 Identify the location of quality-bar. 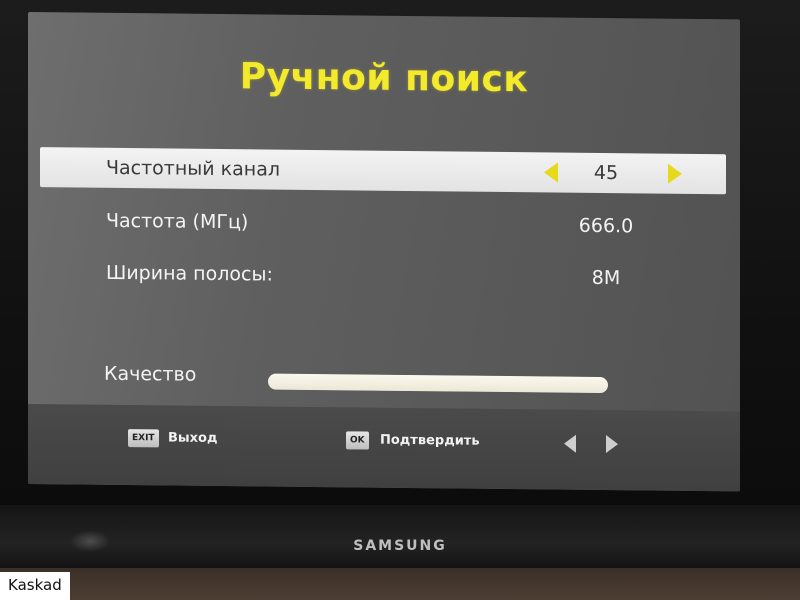
(438, 383).